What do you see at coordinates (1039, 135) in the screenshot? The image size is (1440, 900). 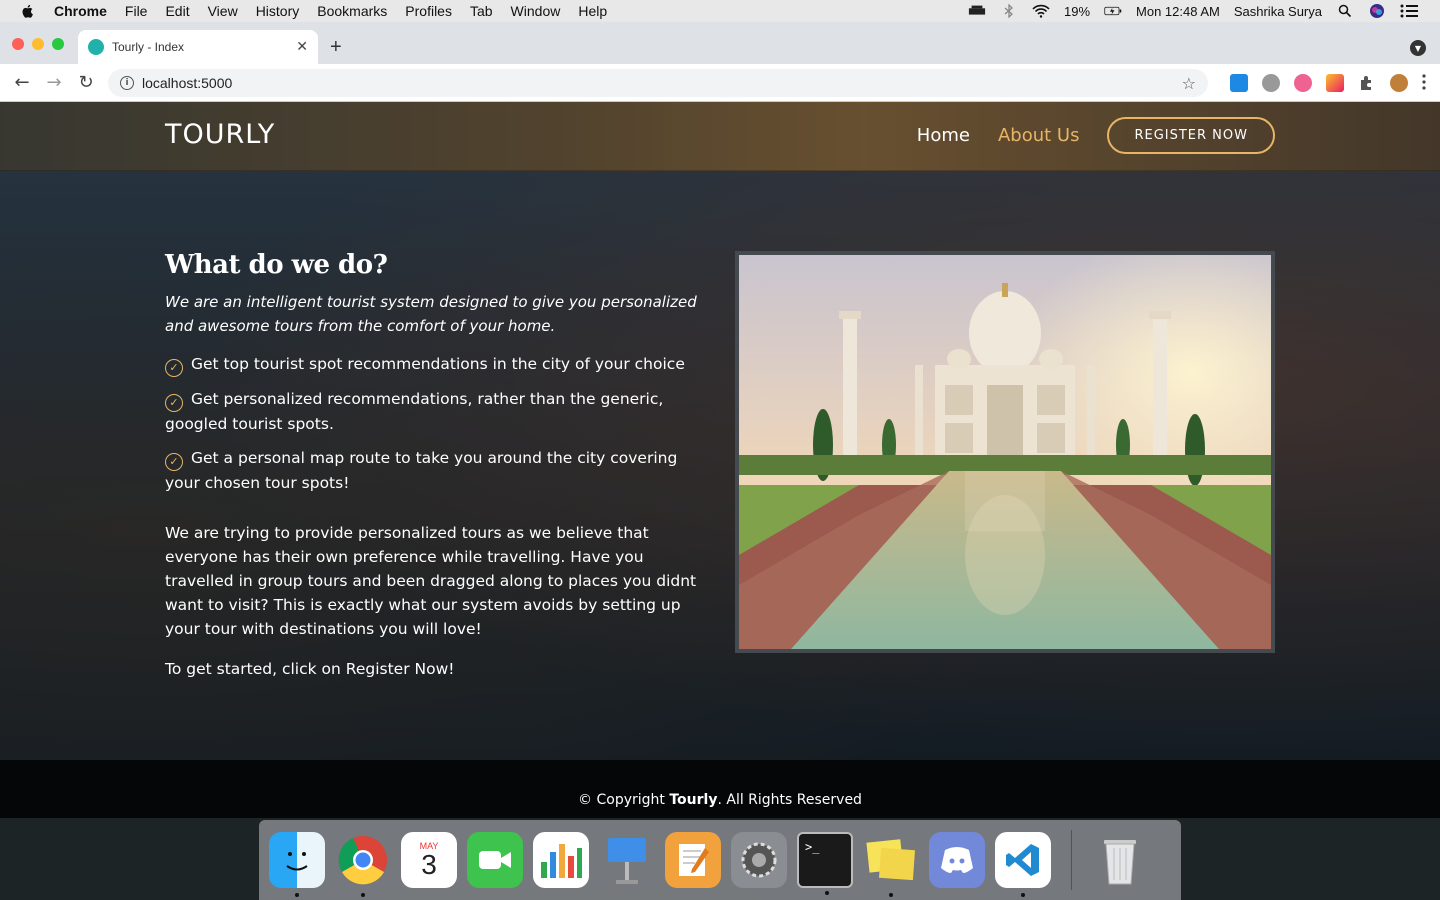 I see `nav-about-link: About Us` at bounding box center [1039, 135].